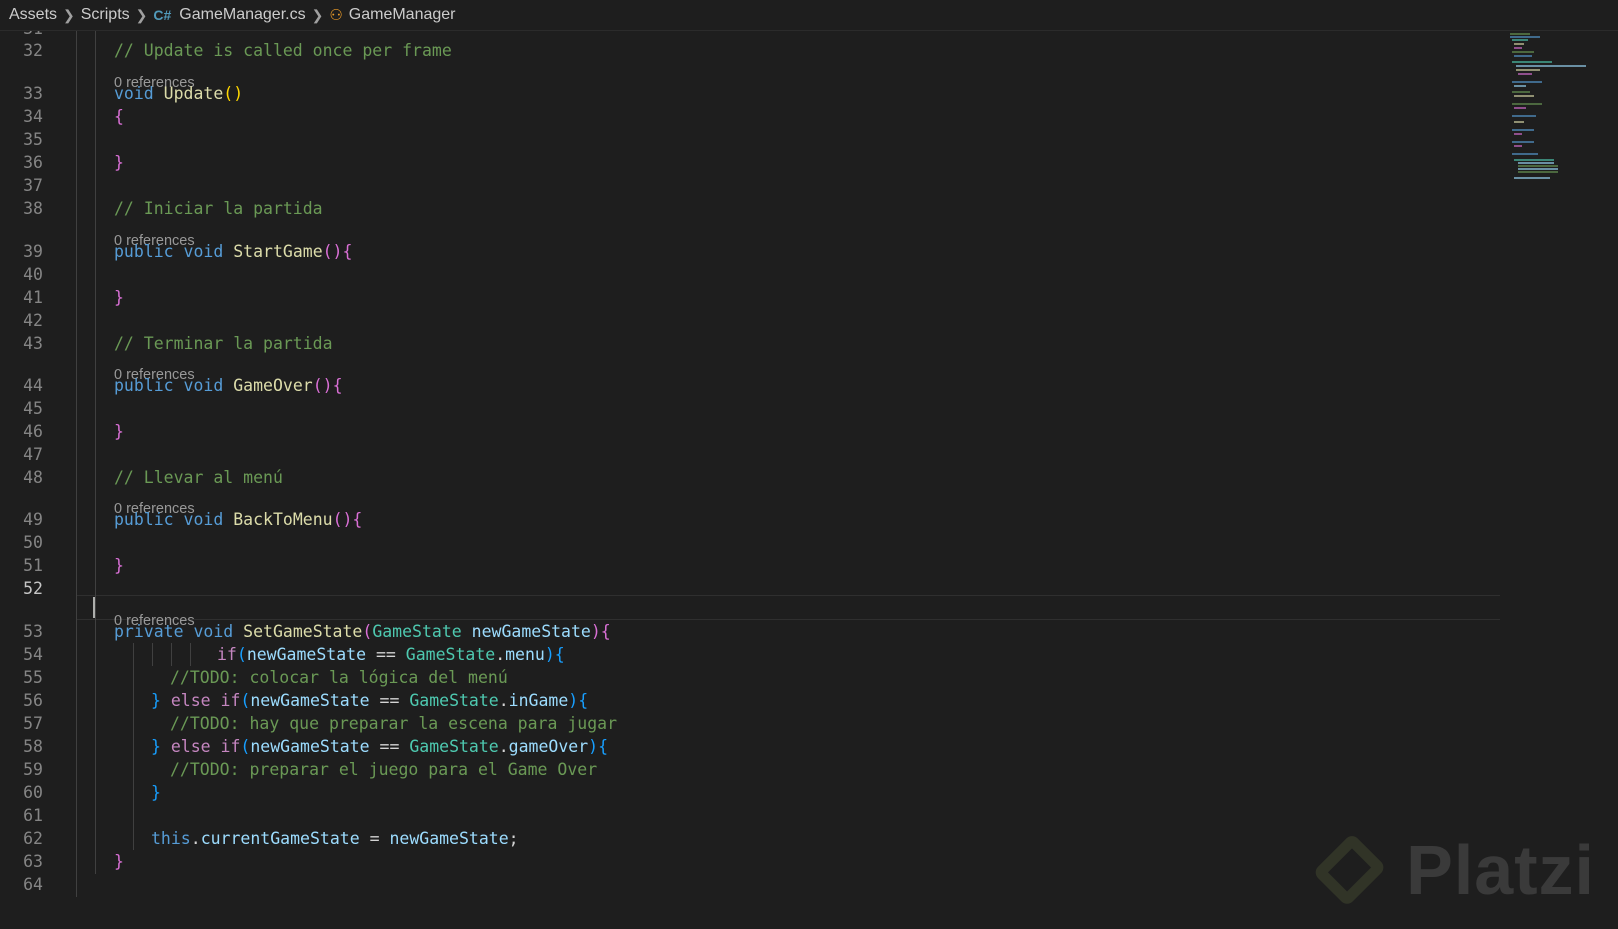 This screenshot has height=929, width=1618. Describe the element at coordinates (21, 409) in the screenshot. I see `line-number: 45` at that location.